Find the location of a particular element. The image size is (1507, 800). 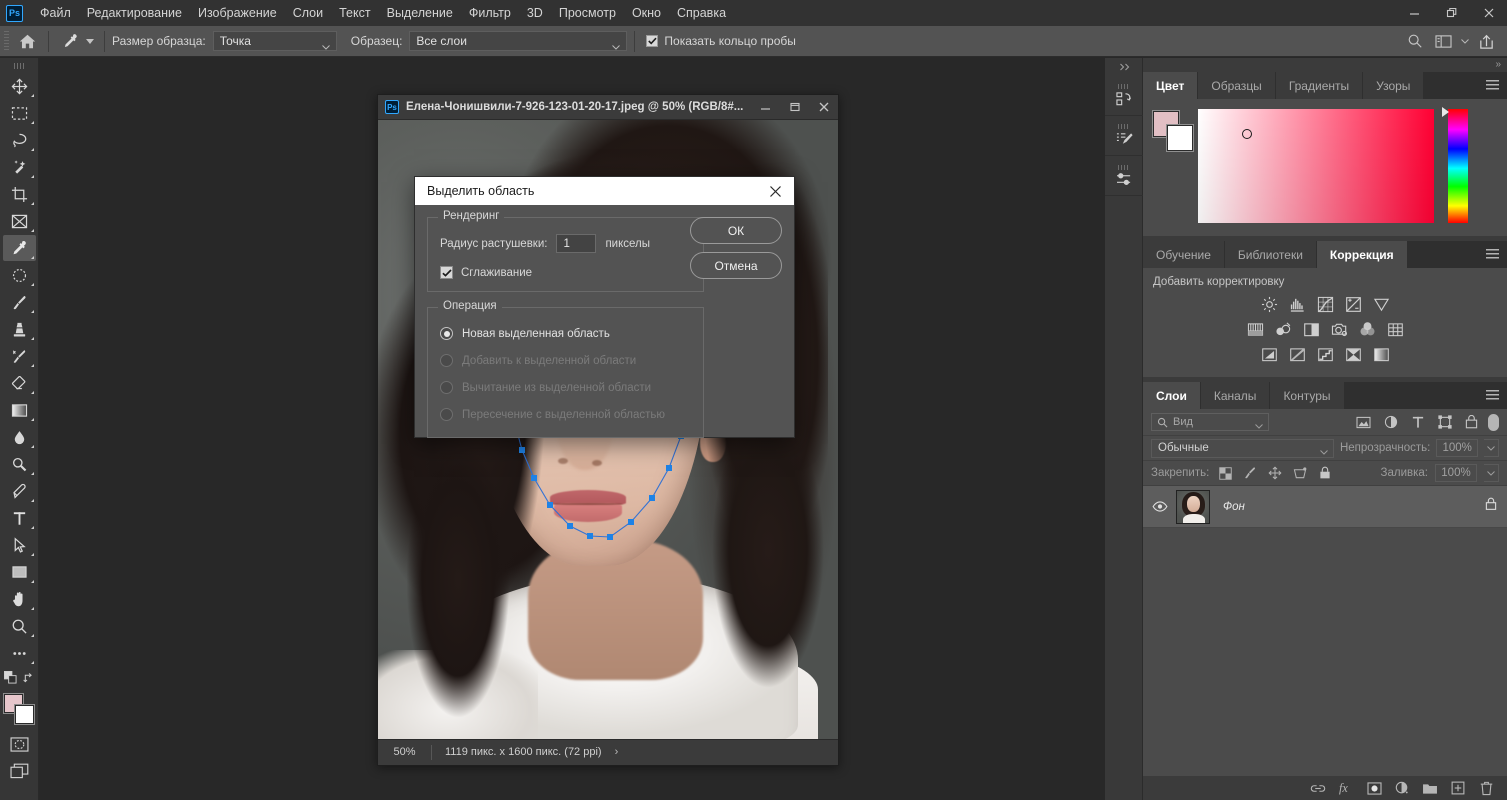

minimize-button is located at coordinates (1414, 13).